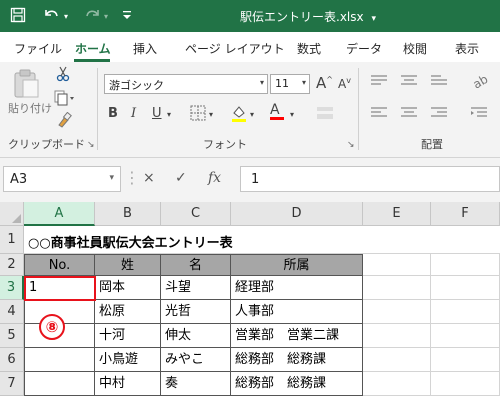 Image resolution: width=500 pixels, height=399 pixels. Describe the element at coordinates (12, 214) in the screenshot. I see `select-all-button` at that location.